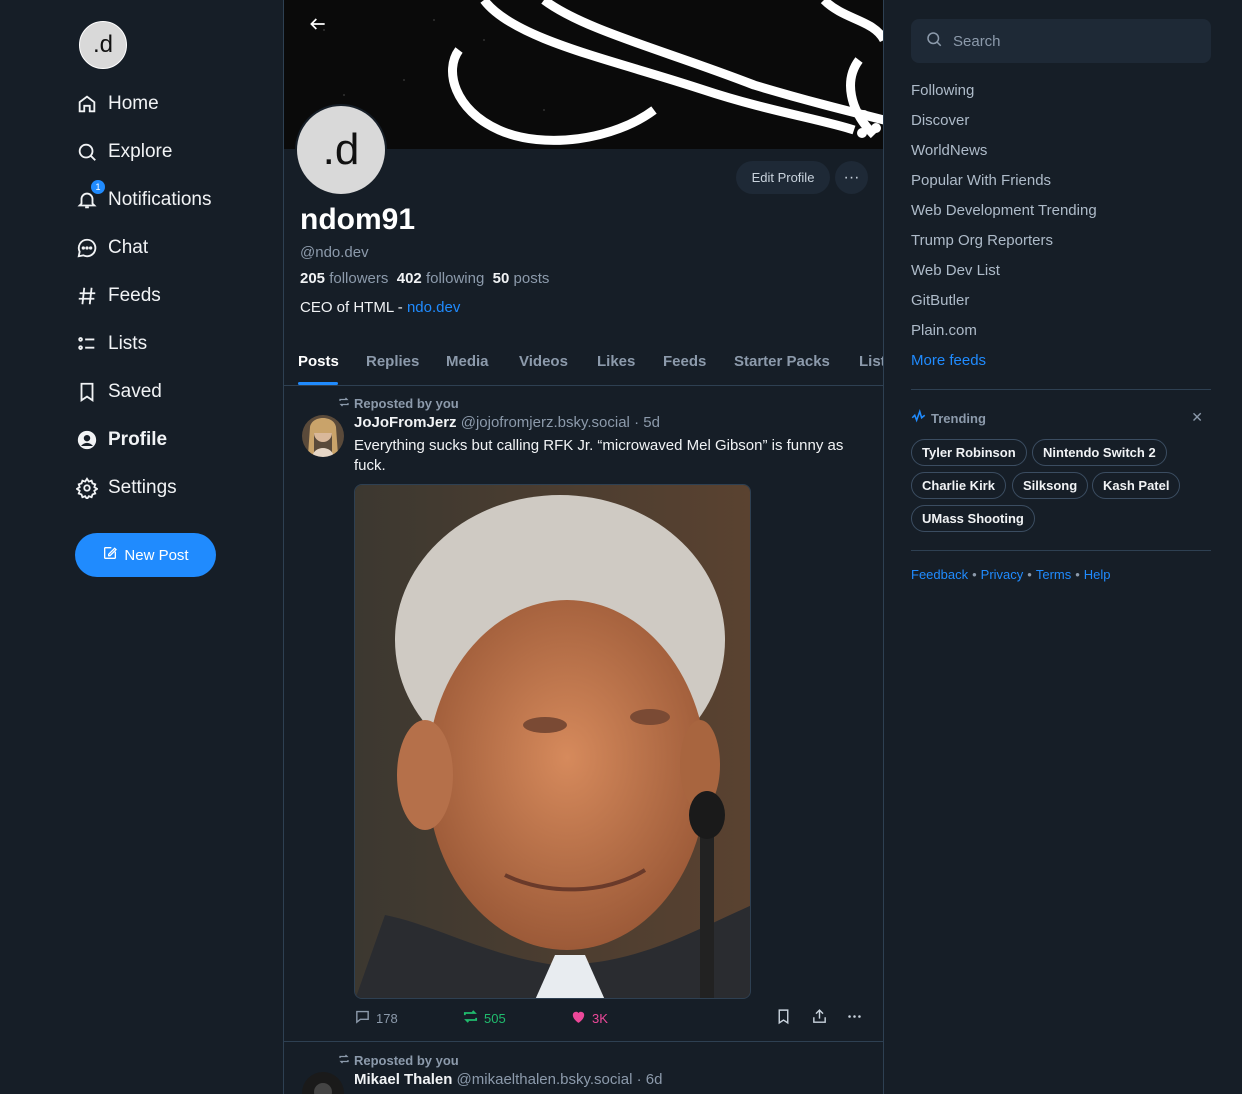 Image resolution: width=1242 pixels, height=1094 pixels. Describe the element at coordinates (944, 330) in the screenshot. I see `feed-link-plain: Plain.com` at that location.